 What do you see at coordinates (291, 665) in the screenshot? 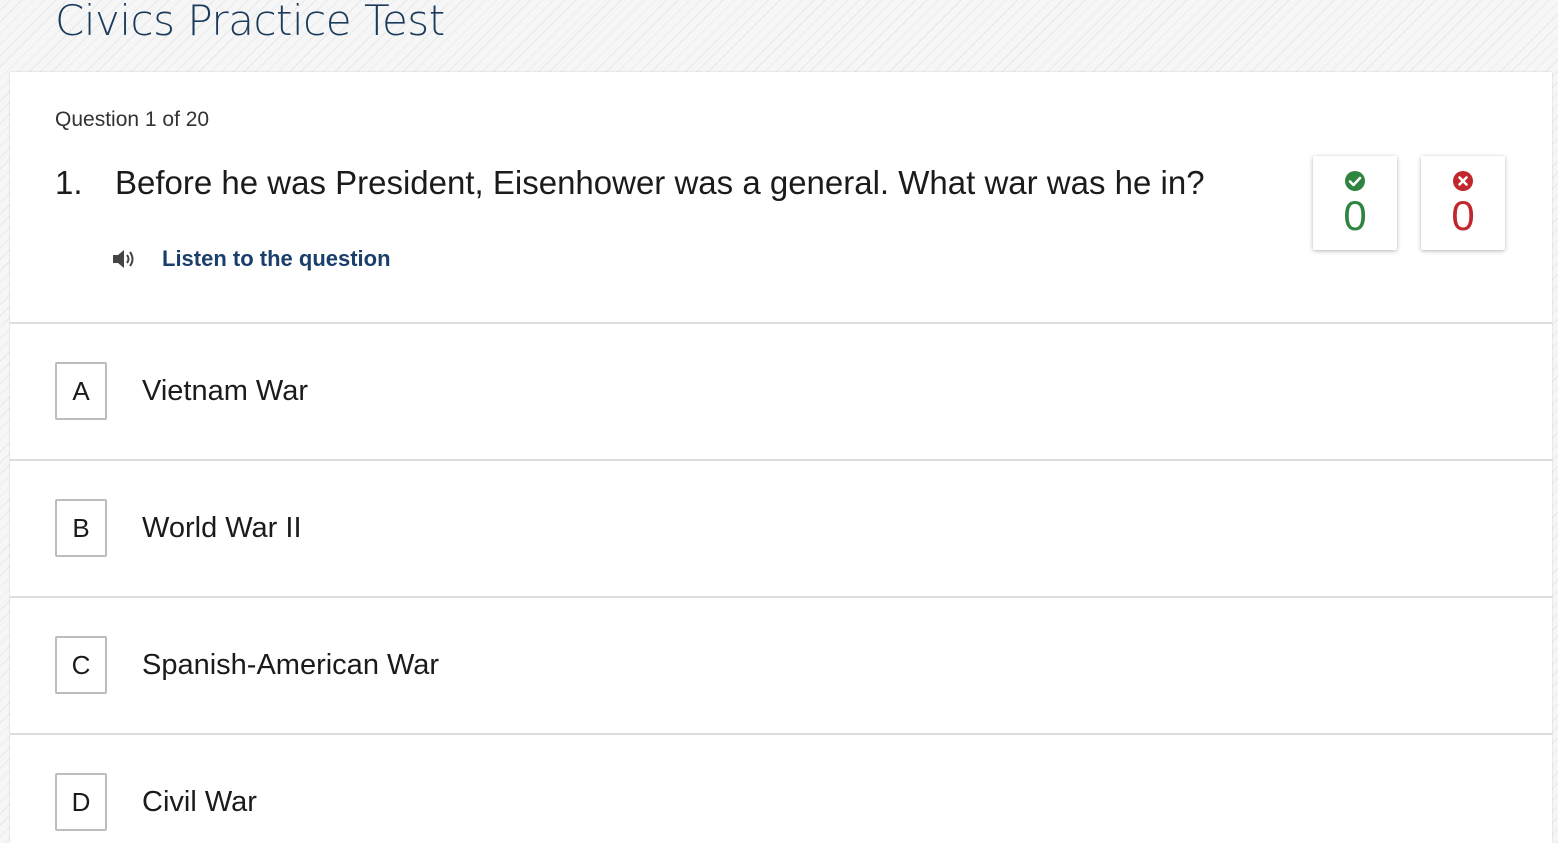
I see `answer-text: Spanish-American War` at bounding box center [291, 665].